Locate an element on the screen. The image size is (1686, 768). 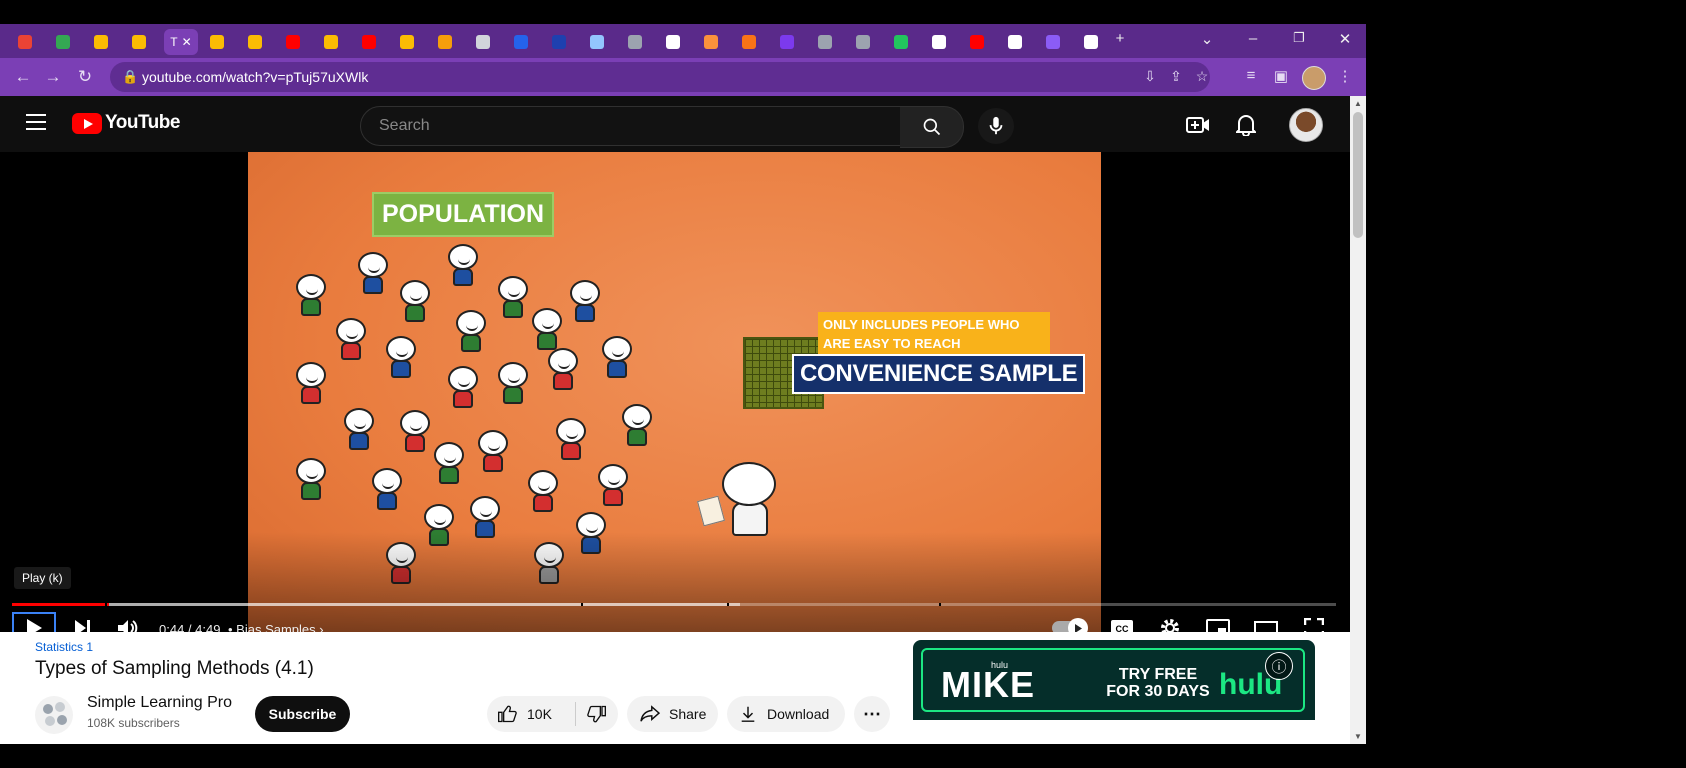
thumbs-down-icon is located at coordinates (596, 714).